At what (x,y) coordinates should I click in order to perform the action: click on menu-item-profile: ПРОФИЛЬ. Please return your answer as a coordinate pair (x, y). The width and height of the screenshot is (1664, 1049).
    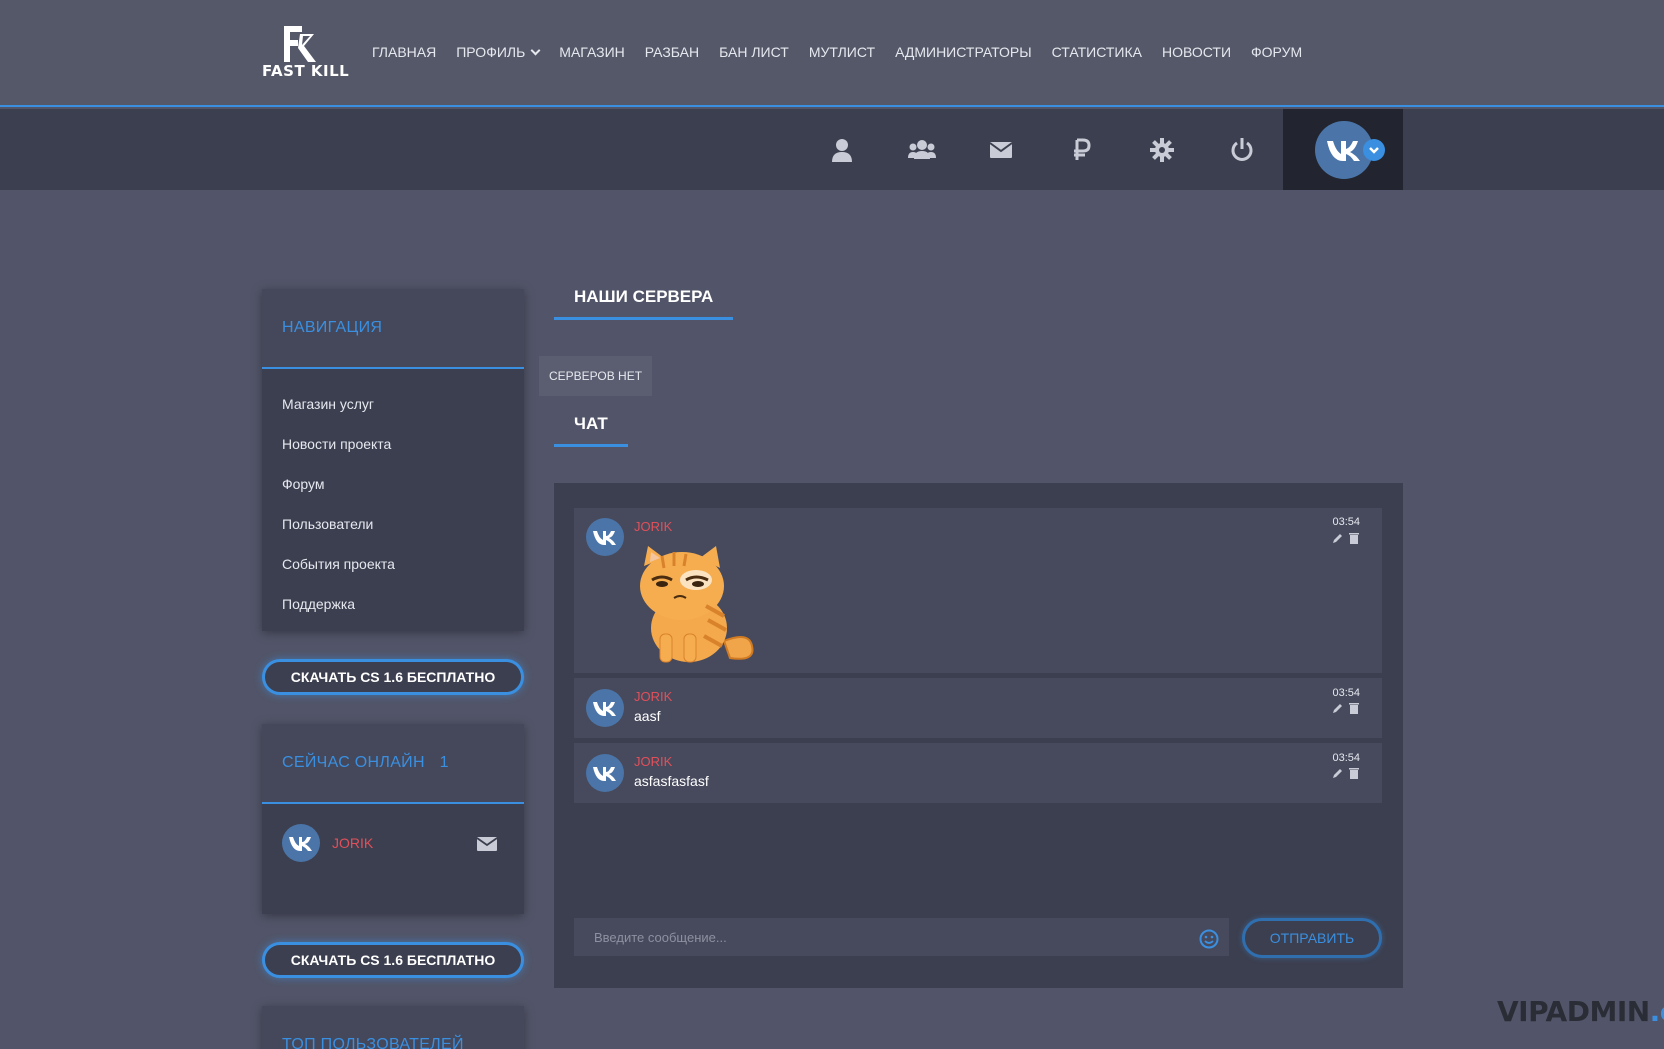
    Looking at the image, I should click on (498, 52).